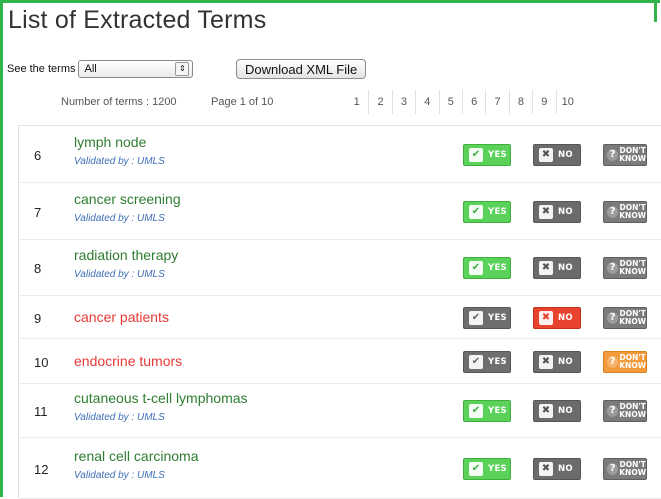 Image resolution: width=661 pixels, height=499 pixels. Describe the element at coordinates (41, 362) in the screenshot. I see `term-number: 10` at that location.